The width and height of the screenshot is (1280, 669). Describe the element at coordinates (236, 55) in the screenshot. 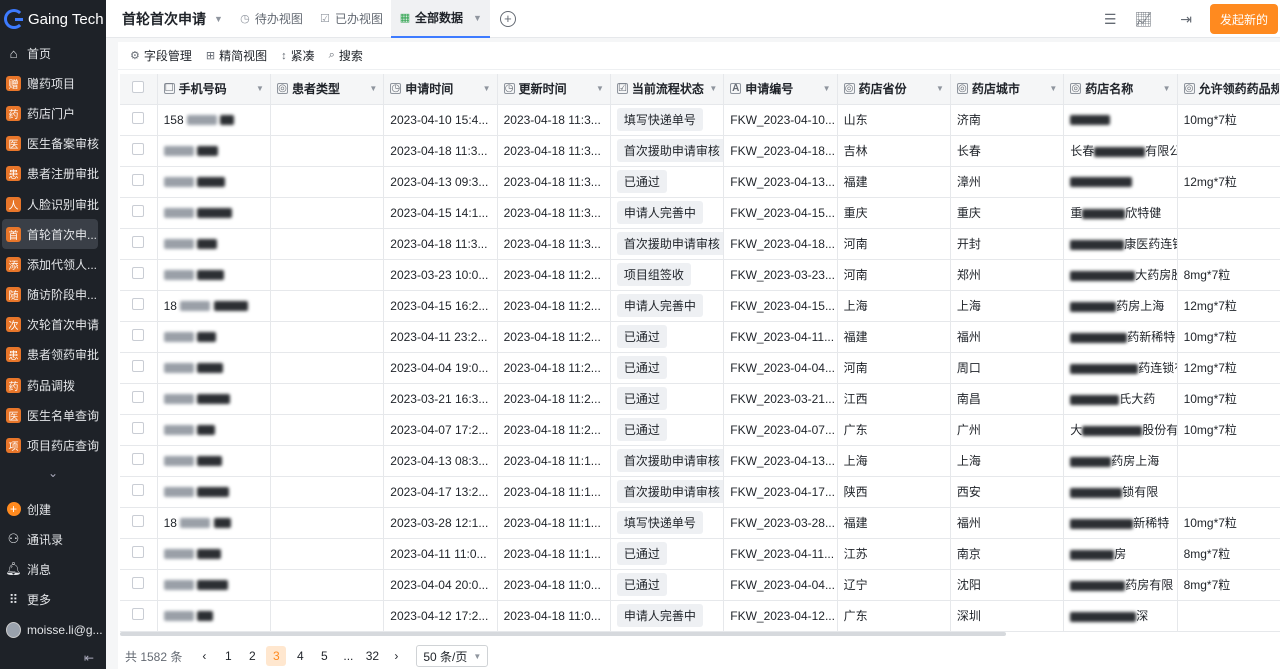

I see `compact-view-button: ⊞ 精简视图` at that location.